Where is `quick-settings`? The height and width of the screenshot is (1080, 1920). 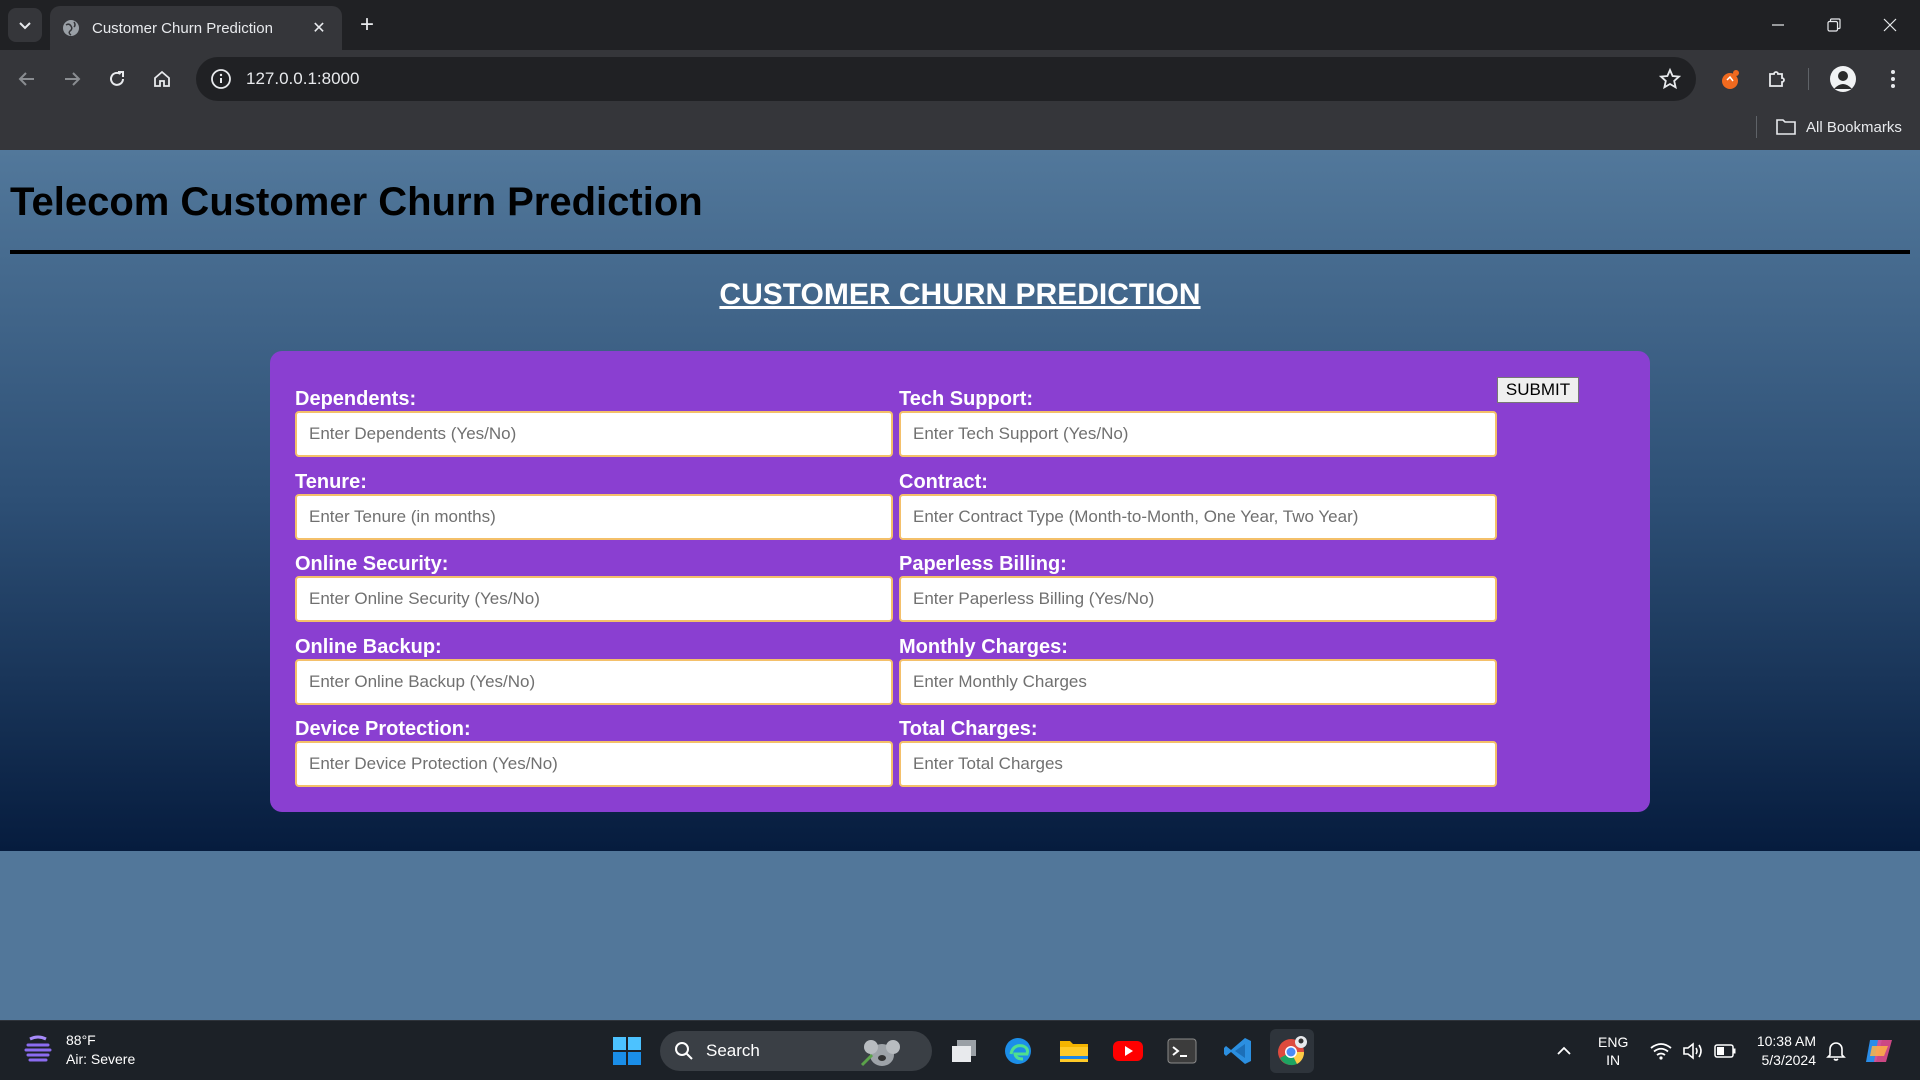 quick-settings is located at coordinates (1693, 1050).